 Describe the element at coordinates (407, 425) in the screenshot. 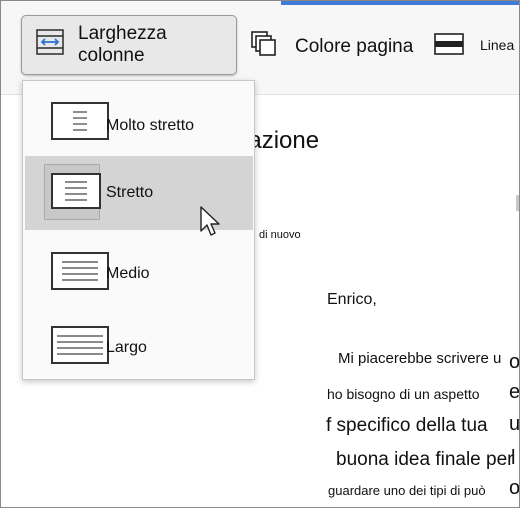

I see `document-line-3: f specifico della tua` at that location.